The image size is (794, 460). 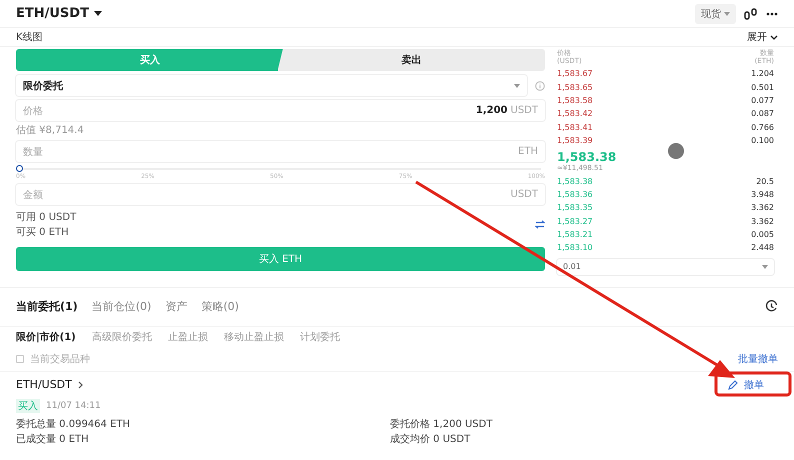 What do you see at coordinates (765, 181) in the screenshot?
I see `bid-quantity: 20.5` at bounding box center [765, 181].